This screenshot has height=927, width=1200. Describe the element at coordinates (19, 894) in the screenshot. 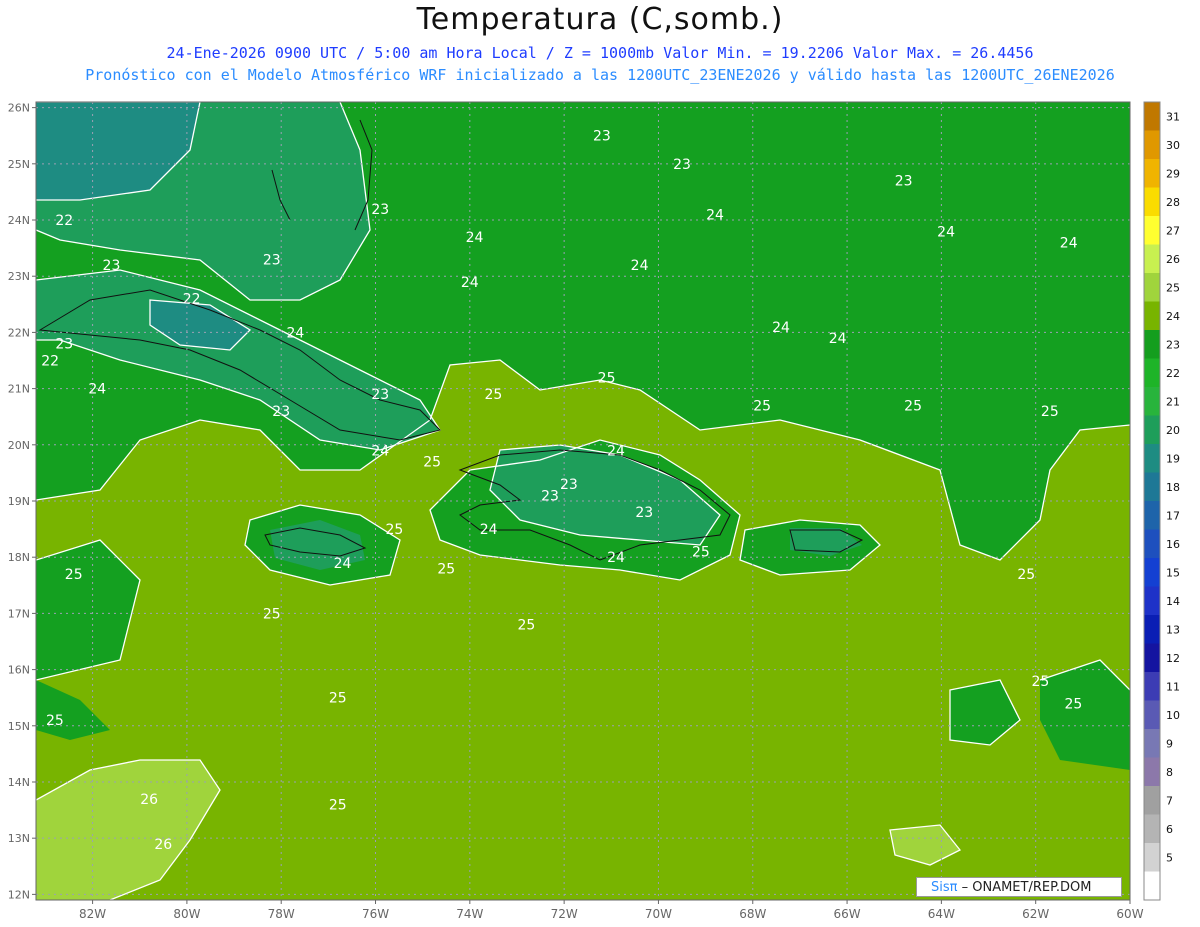

I see `lat-tick-label: 12N` at that location.